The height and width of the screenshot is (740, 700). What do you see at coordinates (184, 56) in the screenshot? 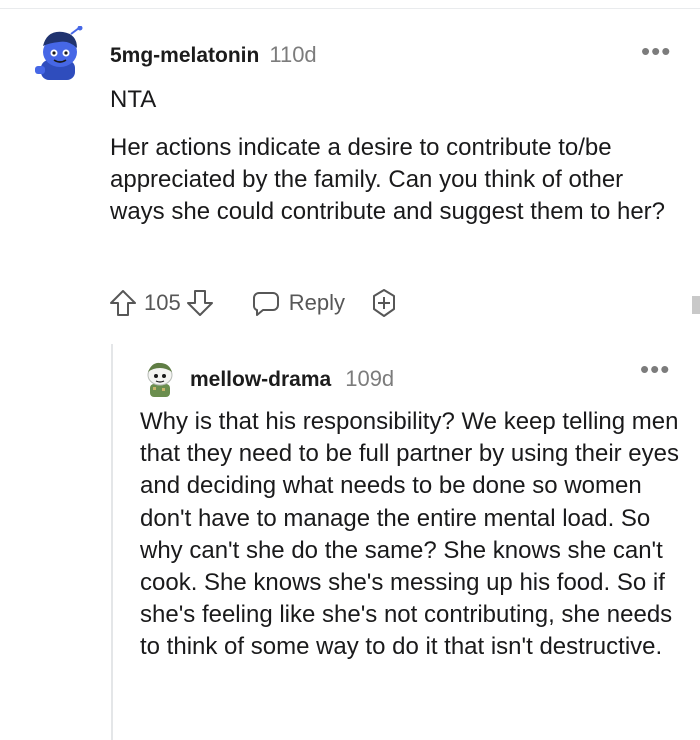
I see `comment-username: 5mg-melatonin` at bounding box center [184, 56].